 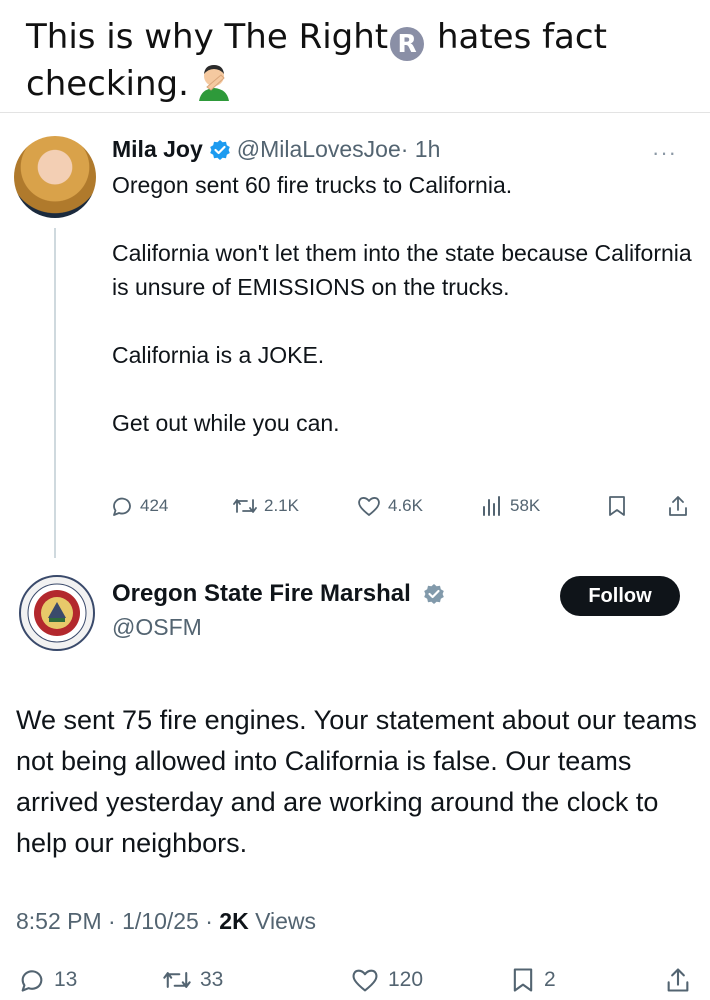 What do you see at coordinates (406, 979) in the screenshot?
I see `reply-like-count: 120` at bounding box center [406, 979].